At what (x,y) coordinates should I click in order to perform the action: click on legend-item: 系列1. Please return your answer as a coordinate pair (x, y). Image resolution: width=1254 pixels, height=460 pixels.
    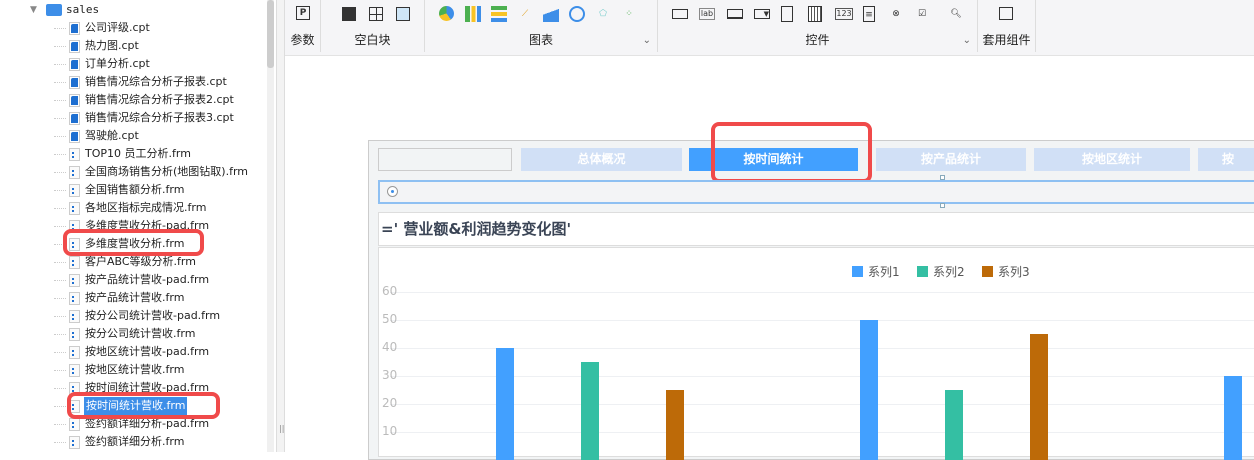
    Looking at the image, I should click on (876, 272).